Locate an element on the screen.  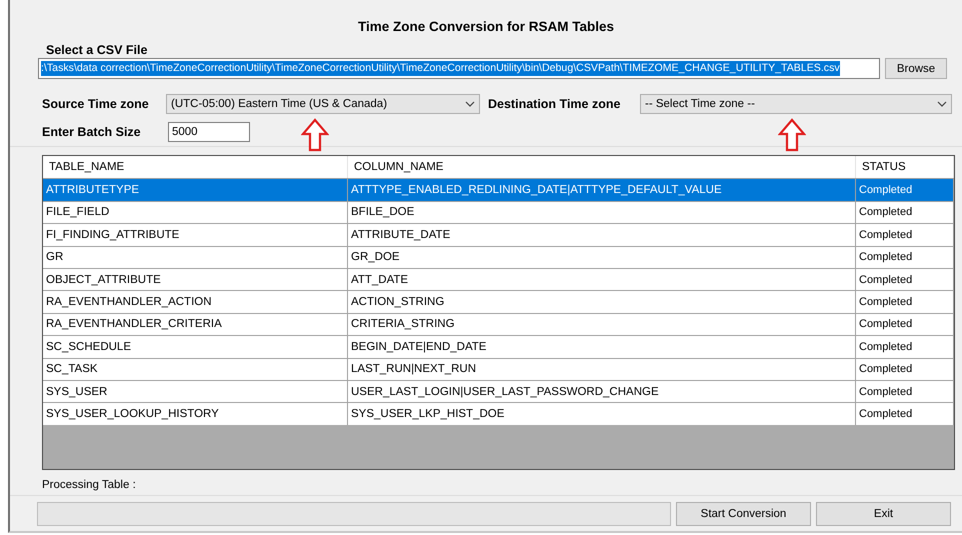
csv-file-label: Select a CSV File is located at coordinates (97, 50).